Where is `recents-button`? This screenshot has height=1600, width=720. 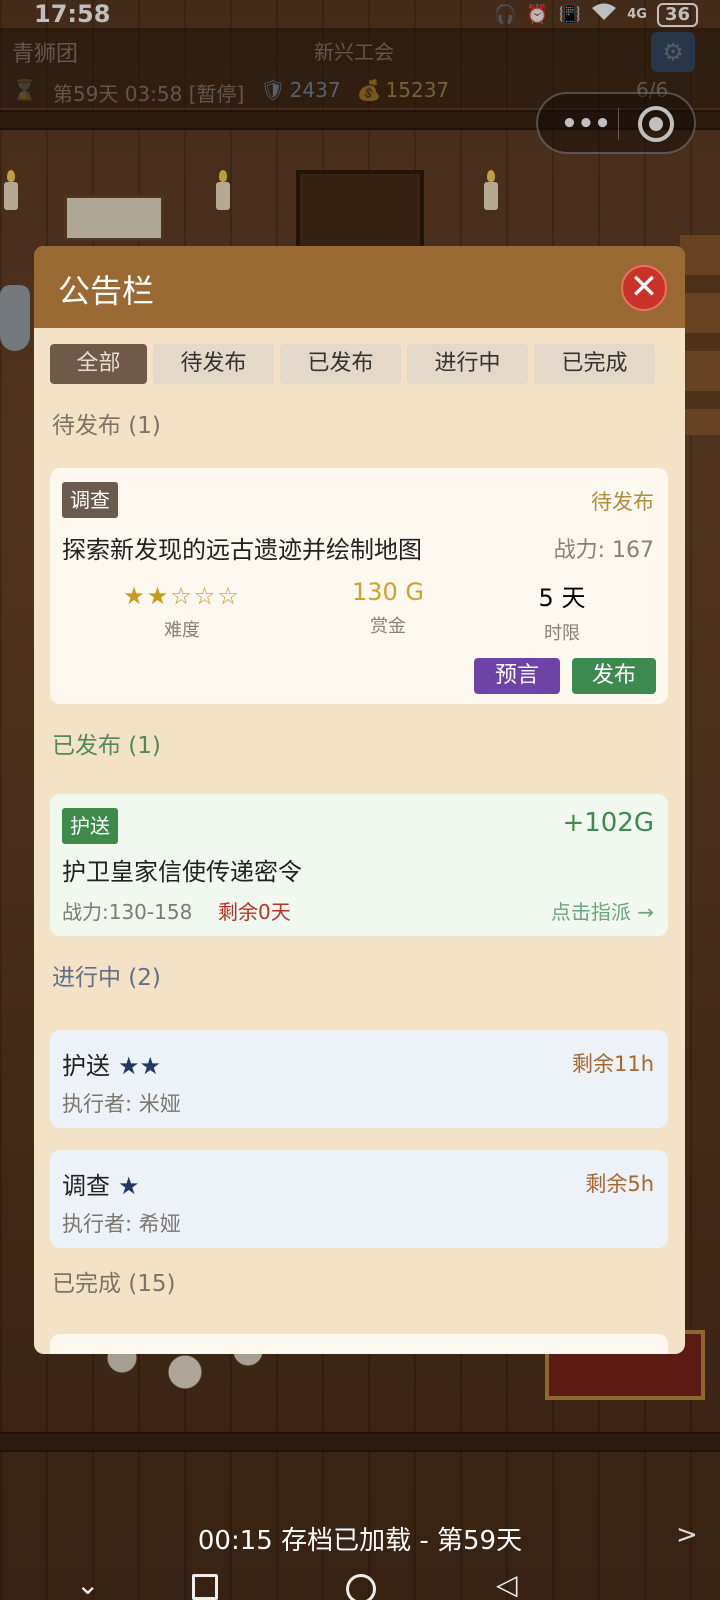 recents-button is located at coordinates (205, 1587).